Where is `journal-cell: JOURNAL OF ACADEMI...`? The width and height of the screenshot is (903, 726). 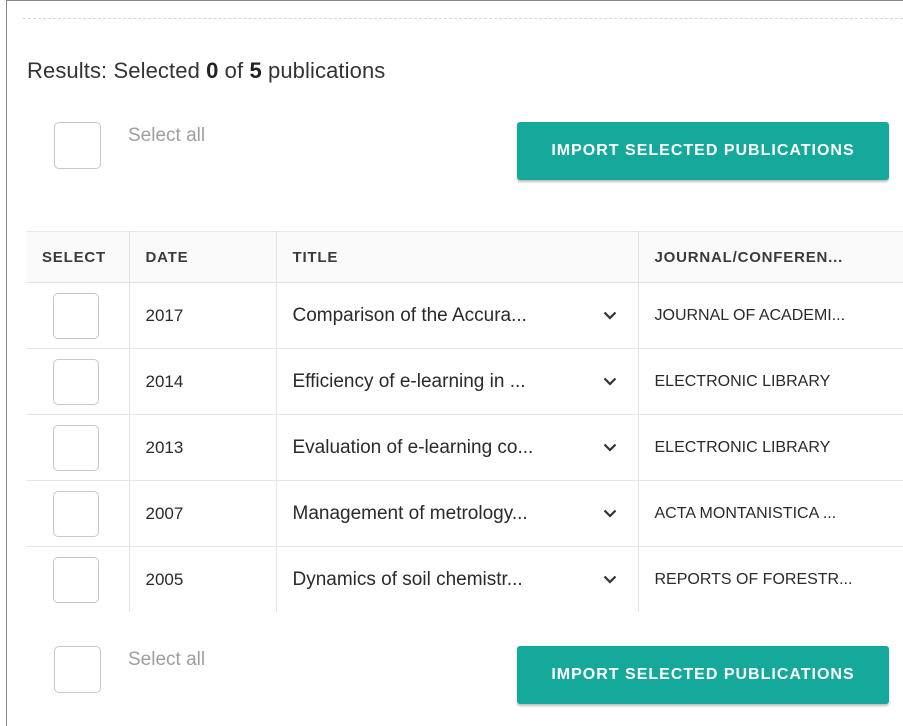 journal-cell: JOURNAL OF ACADEMI... is located at coordinates (770, 315).